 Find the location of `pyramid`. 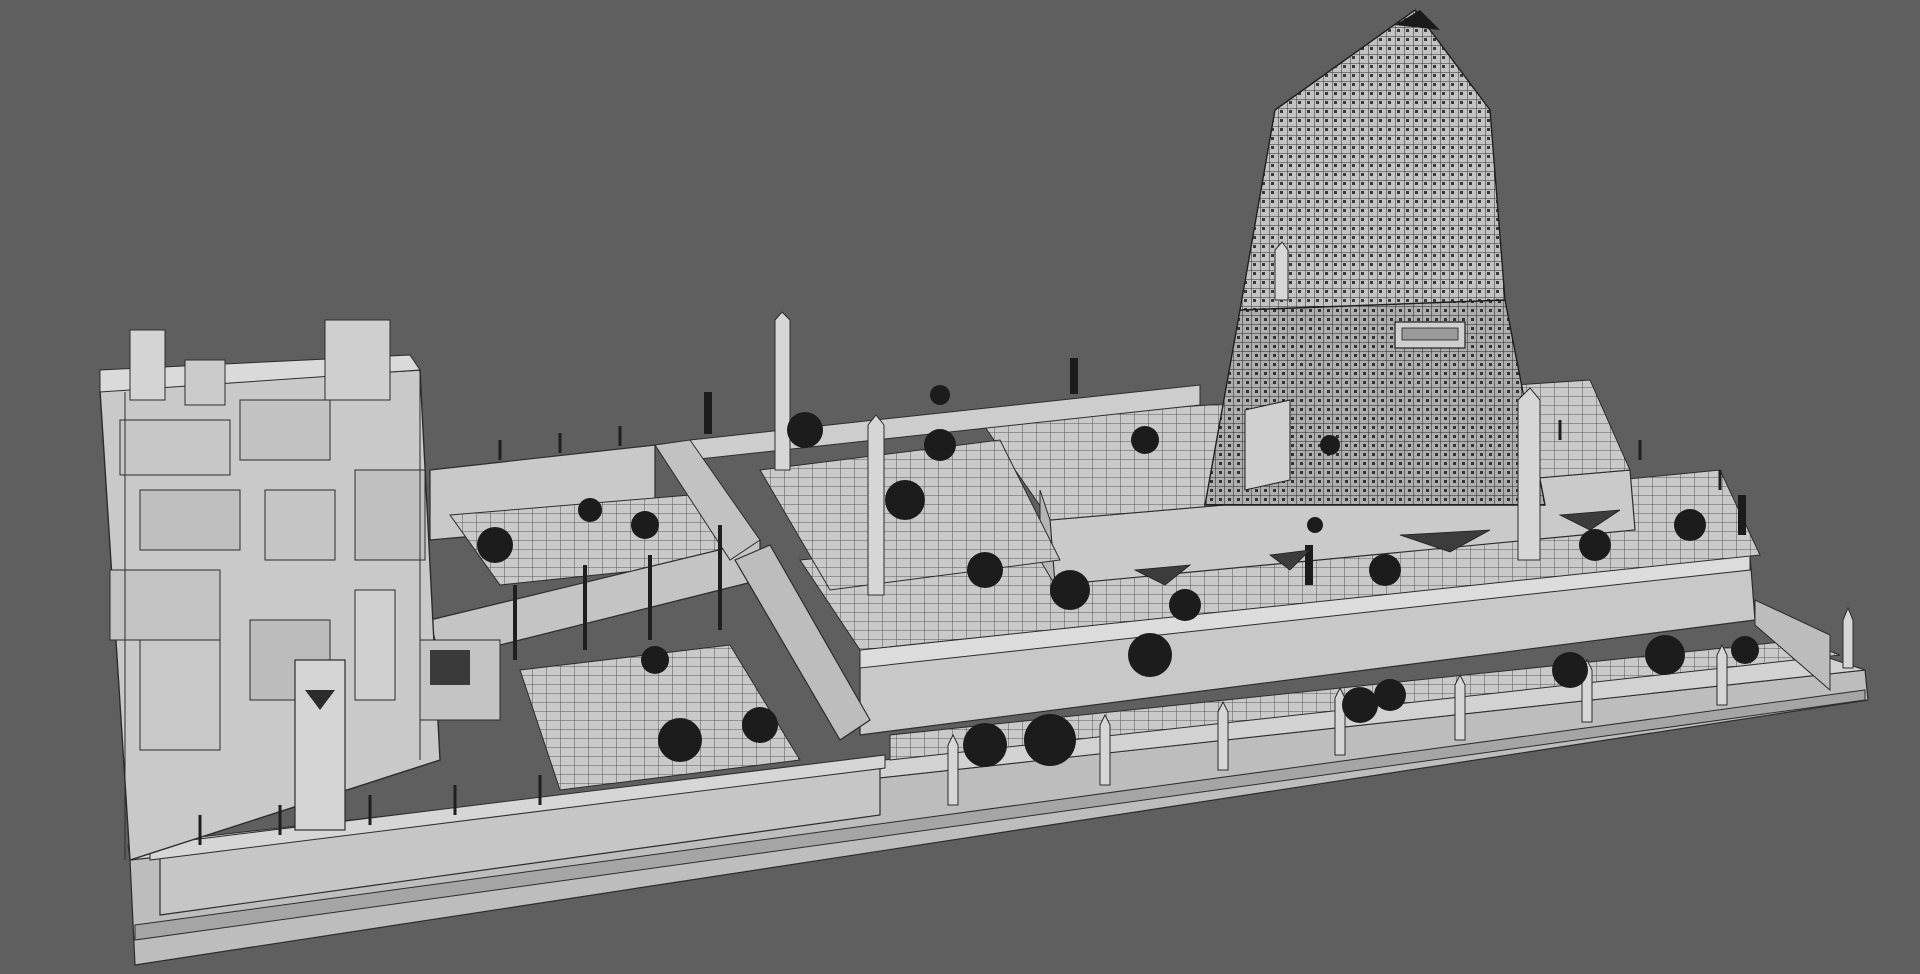

pyramid is located at coordinates (1375, 257).